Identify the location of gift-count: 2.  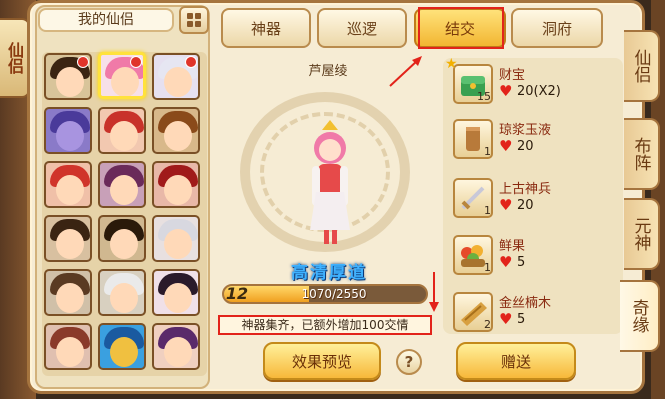
(487, 324).